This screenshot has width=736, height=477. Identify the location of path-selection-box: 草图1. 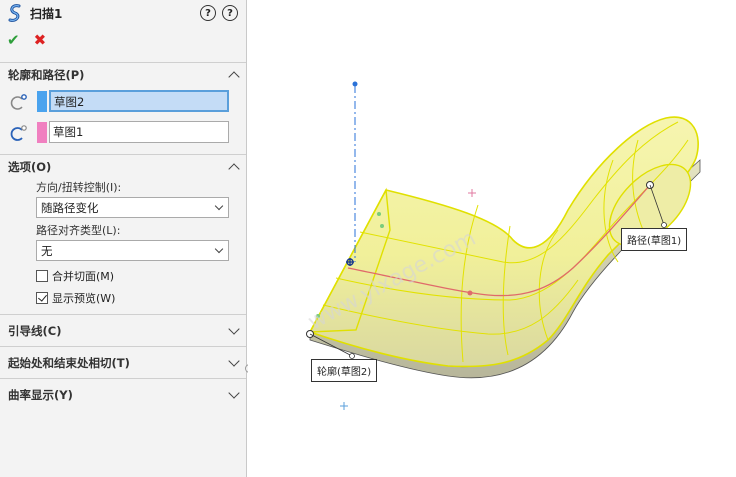
(139, 132).